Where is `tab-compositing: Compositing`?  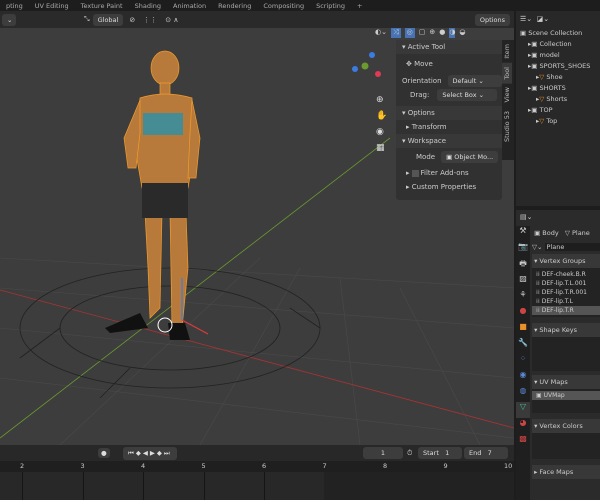
tab-compositing: Compositing is located at coordinates (283, 6).